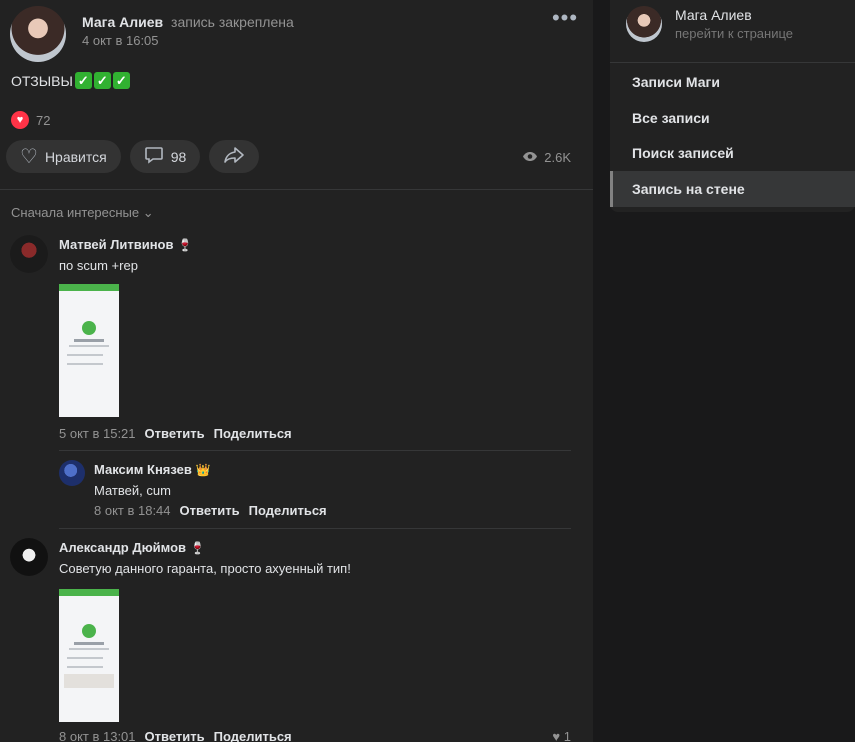 This screenshot has height=742, width=855. What do you see at coordinates (732, 153) in the screenshot?
I see `sidebar-item-search-posts: Поиск записей` at bounding box center [732, 153].